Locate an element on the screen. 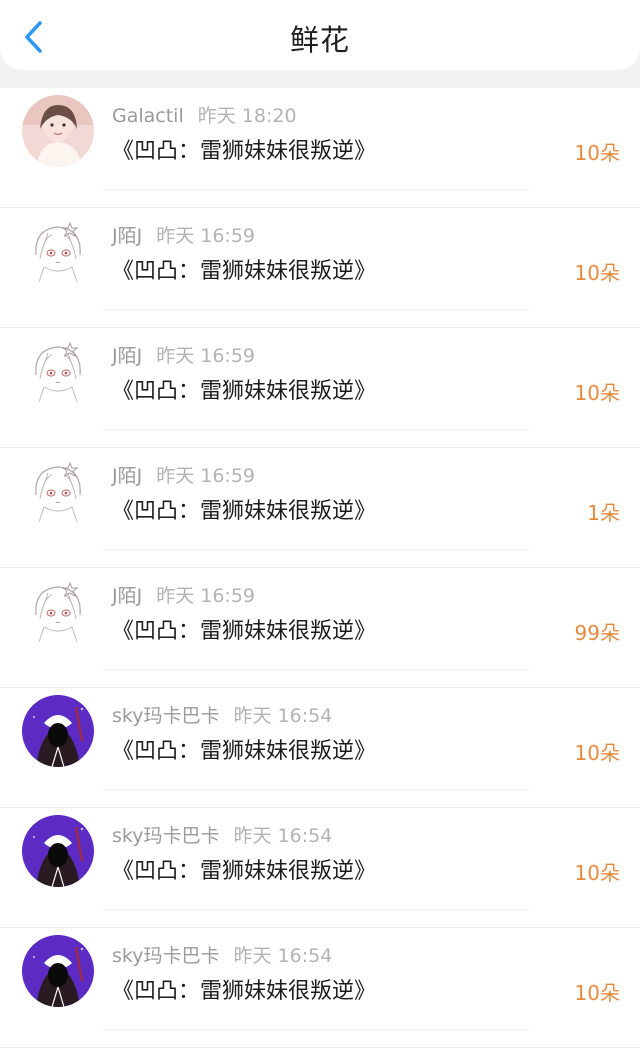 This screenshot has width=640, height=1048. flower-record-row: Galactil 昨天 18:20 《凹凸：雷狮妹妹很叛逆》 10朵 is located at coordinates (320, 148).